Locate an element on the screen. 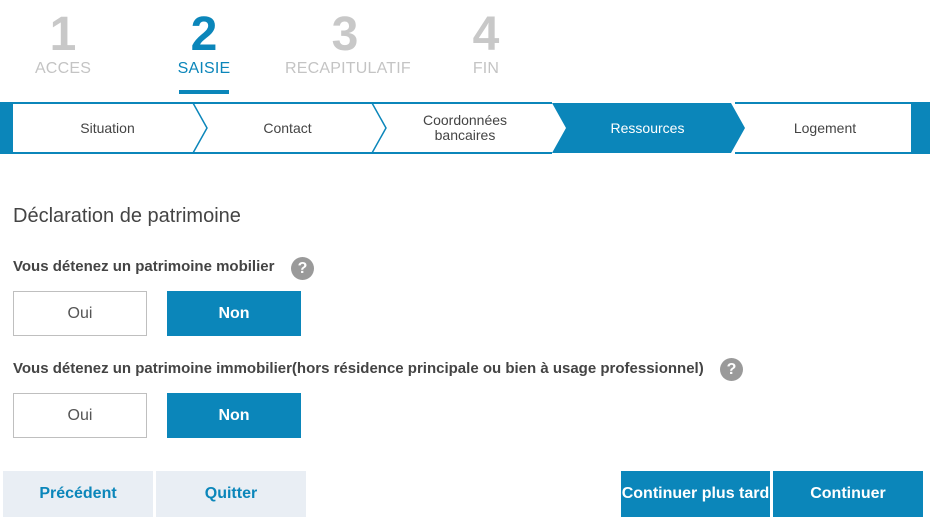  step-number: 2 is located at coordinates (204, 34).